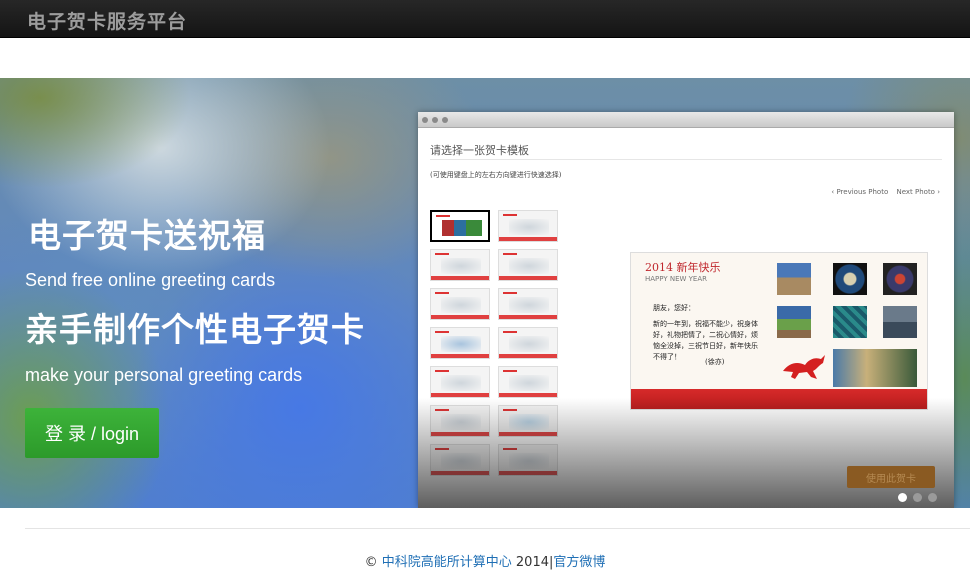 The width and height of the screenshot is (970, 580). I want to click on card-subtitle: HAPPY NEW YEAR, so click(676, 279).